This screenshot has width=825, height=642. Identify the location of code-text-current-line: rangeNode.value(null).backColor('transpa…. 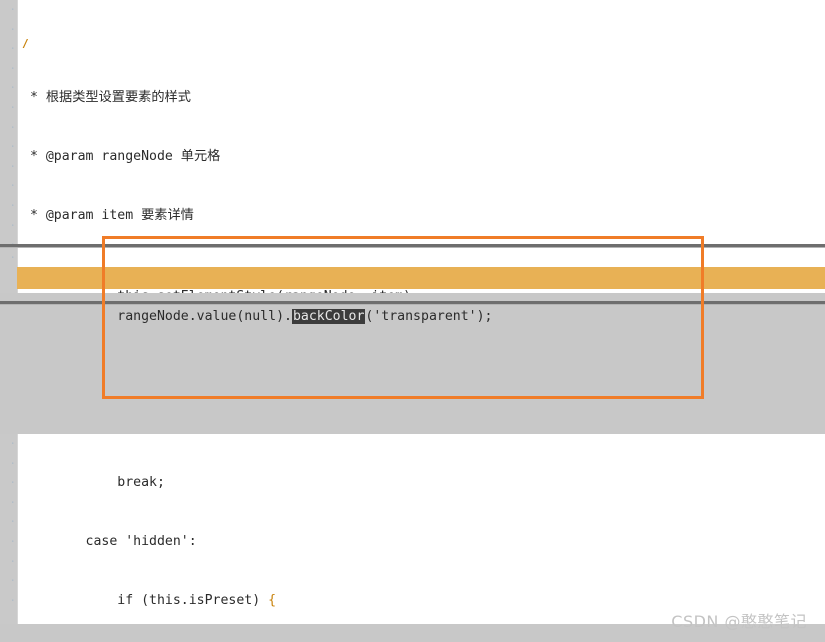
(257, 317).